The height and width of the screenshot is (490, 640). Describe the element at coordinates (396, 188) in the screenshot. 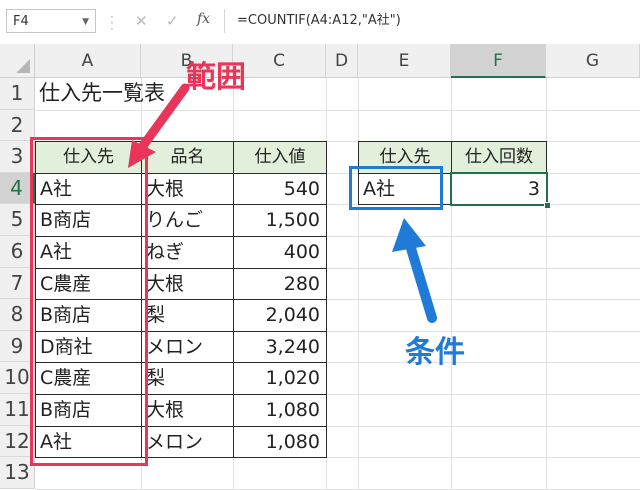

I see `condition-highlight-box` at that location.